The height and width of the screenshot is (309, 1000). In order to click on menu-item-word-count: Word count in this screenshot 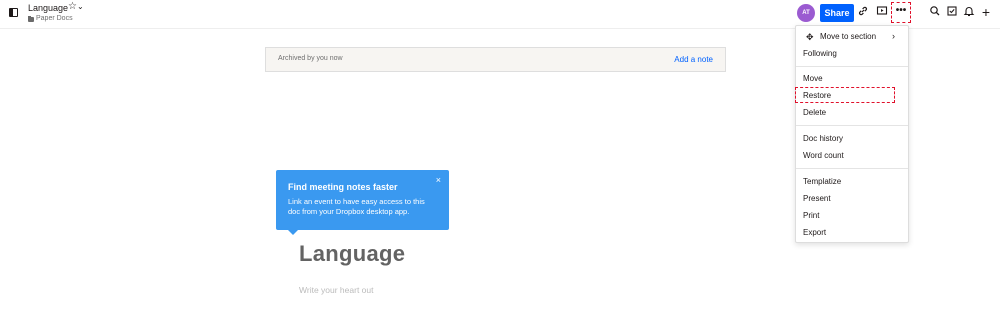, I will do `click(823, 155)`.